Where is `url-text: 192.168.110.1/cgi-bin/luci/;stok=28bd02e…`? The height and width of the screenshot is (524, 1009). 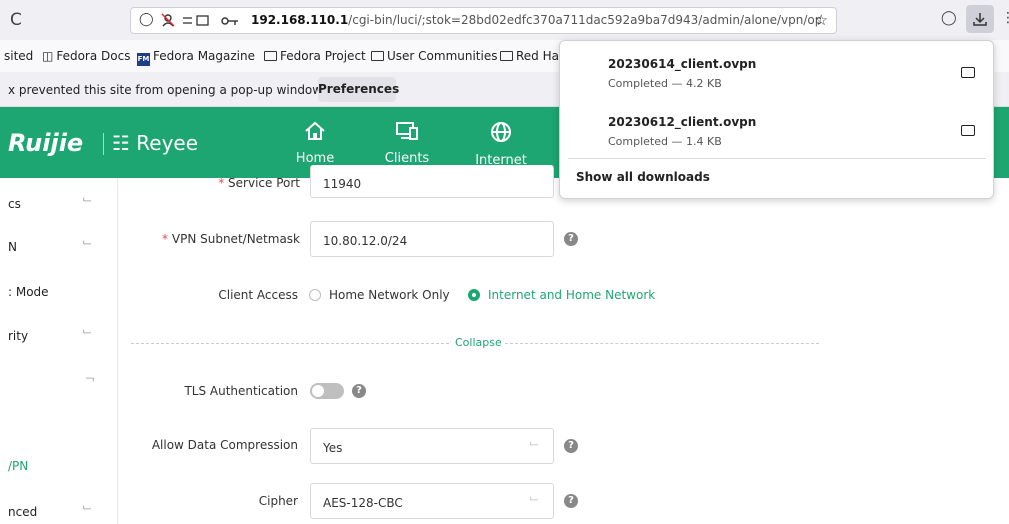 url-text: 192.168.110.1/cgi-bin/luci/;stok=28bd02e… is located at coordinates (536, 20).